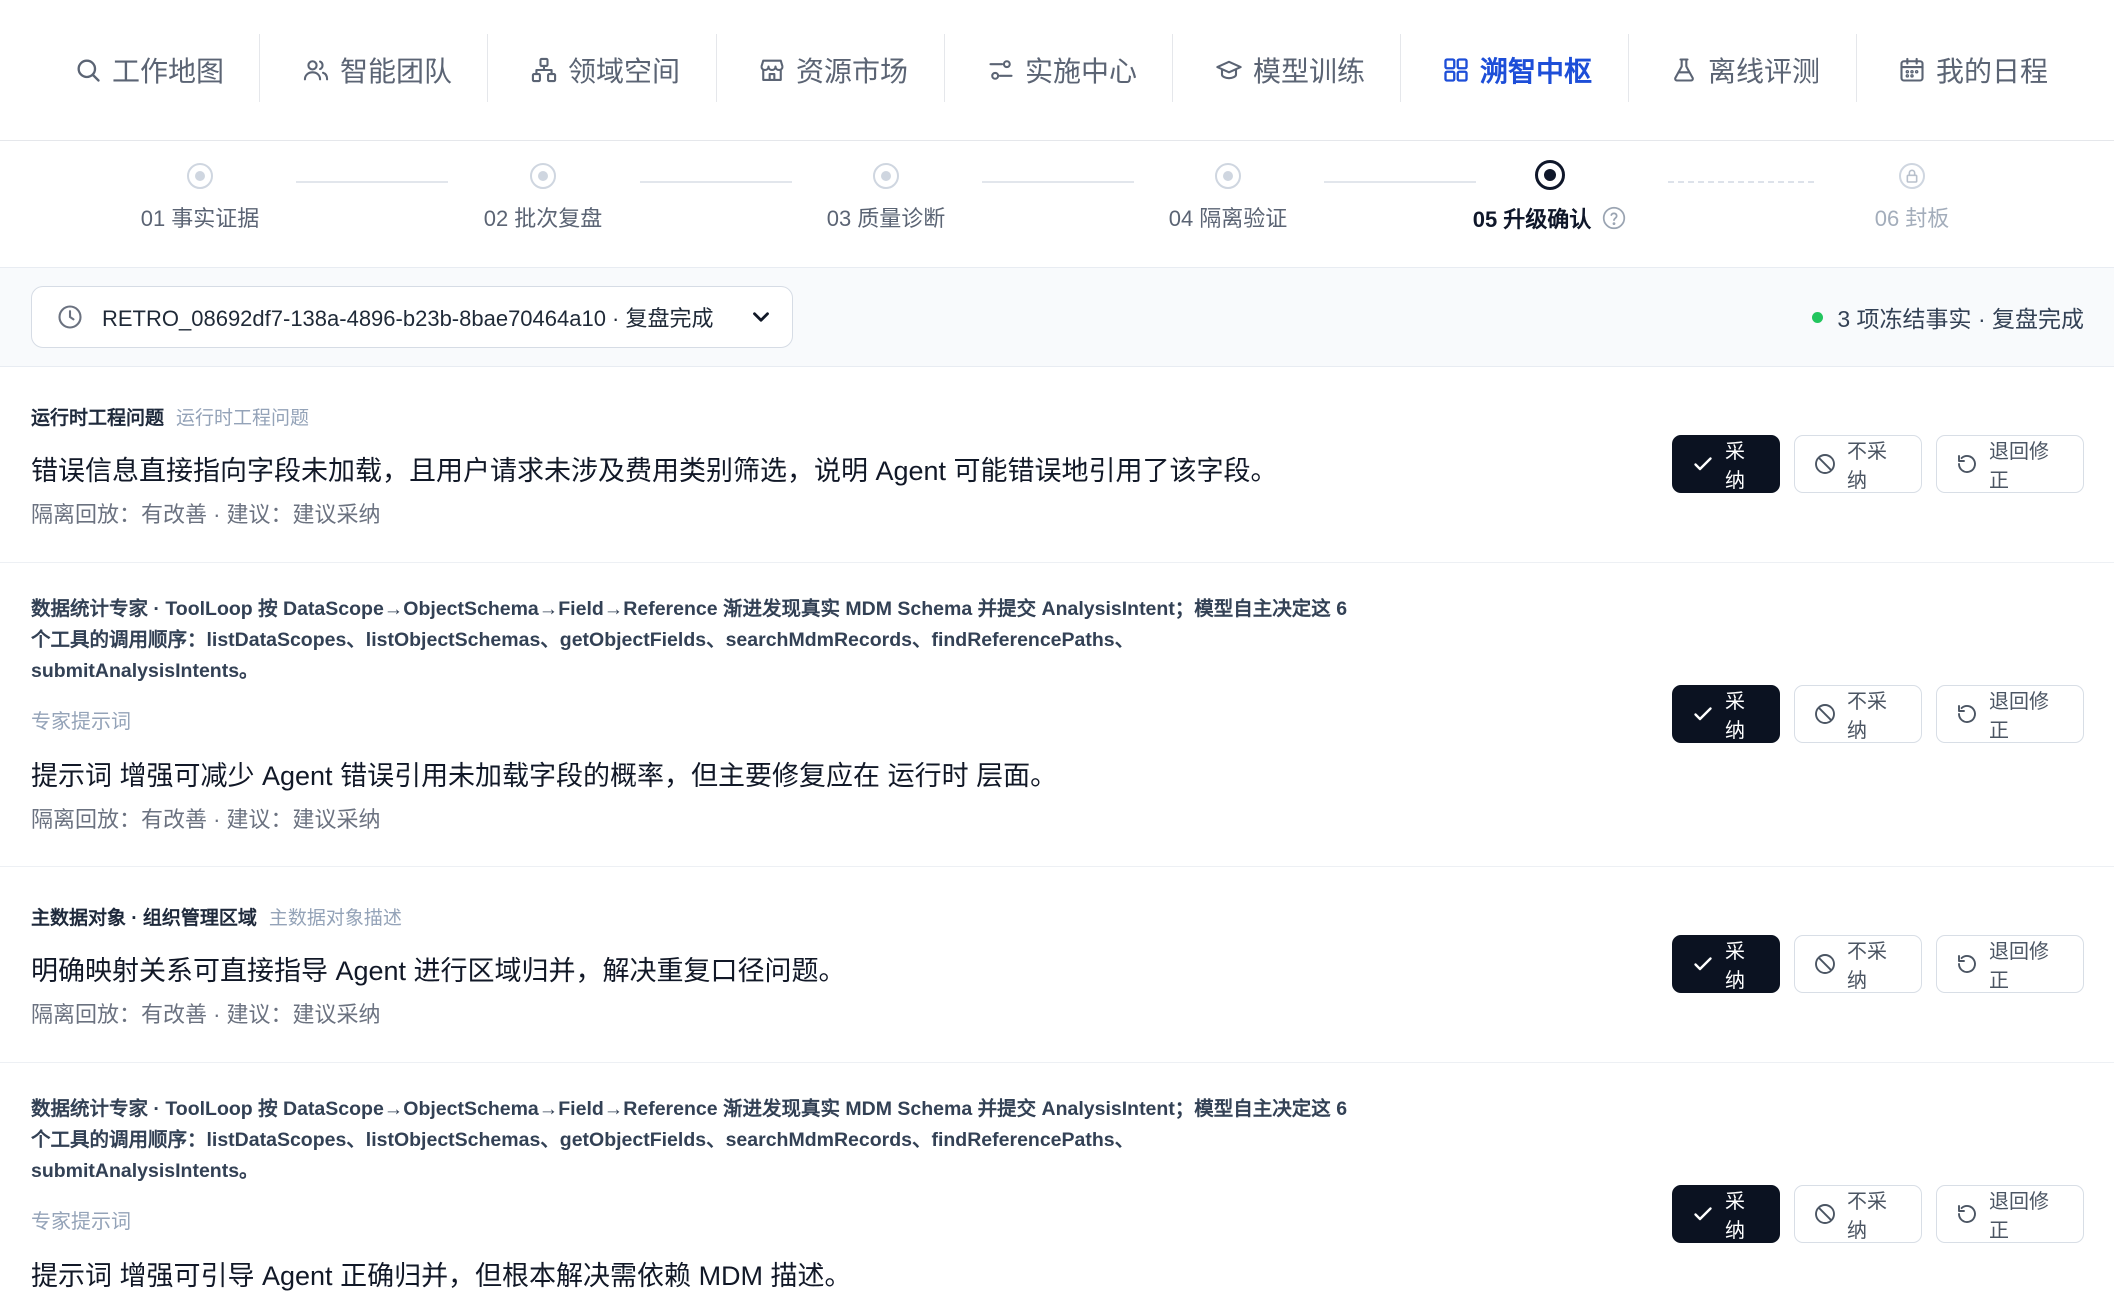 This screenshot has width=2114, height=1303. Describe the element at coordinates (1960, 319) in the screenshot. I see `retro-status-text: 3 项冻结事实 · 复盘完成` at that location.